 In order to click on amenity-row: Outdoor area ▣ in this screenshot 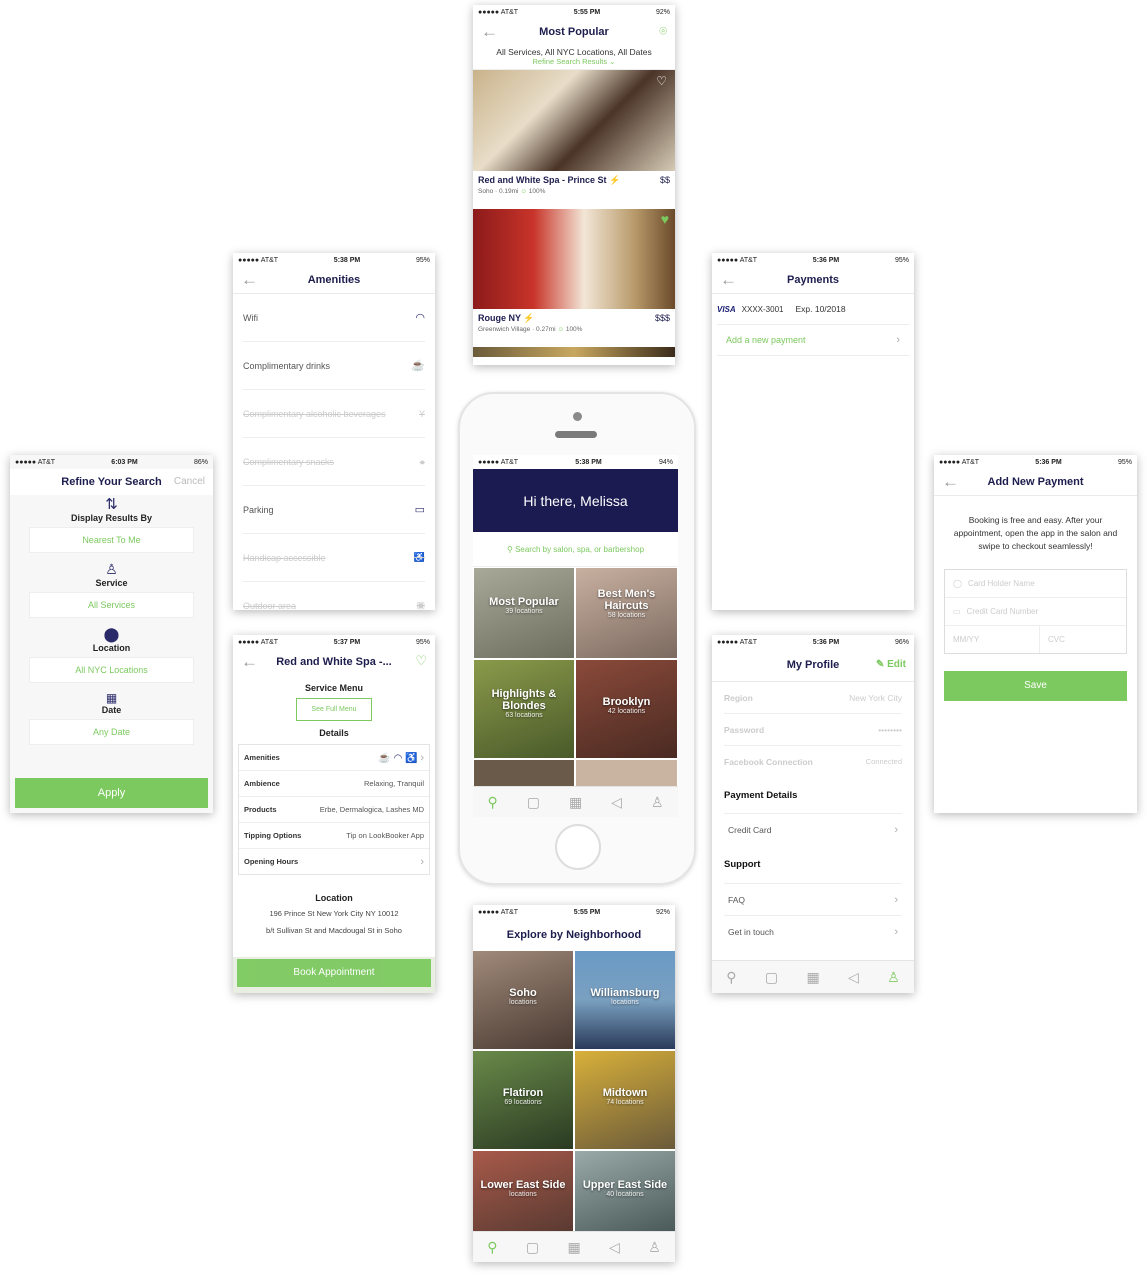, I will do `click(334, 596)`.